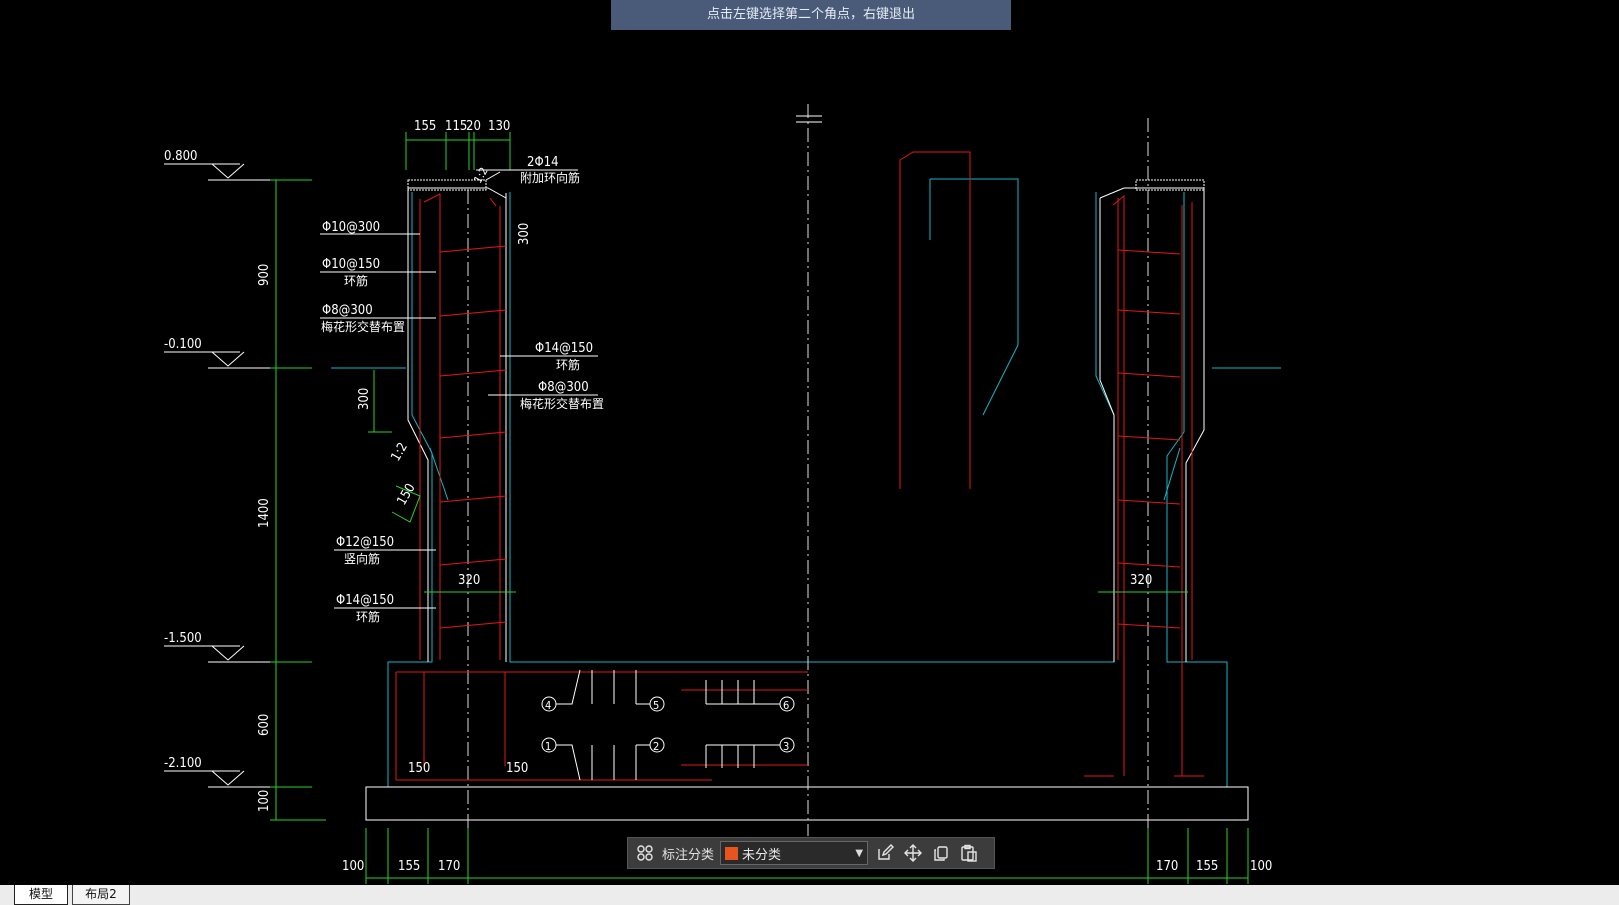  Describe the element at coordinates (264, 801) in the screenshot. I see `left-dim-label: 100` at that location.